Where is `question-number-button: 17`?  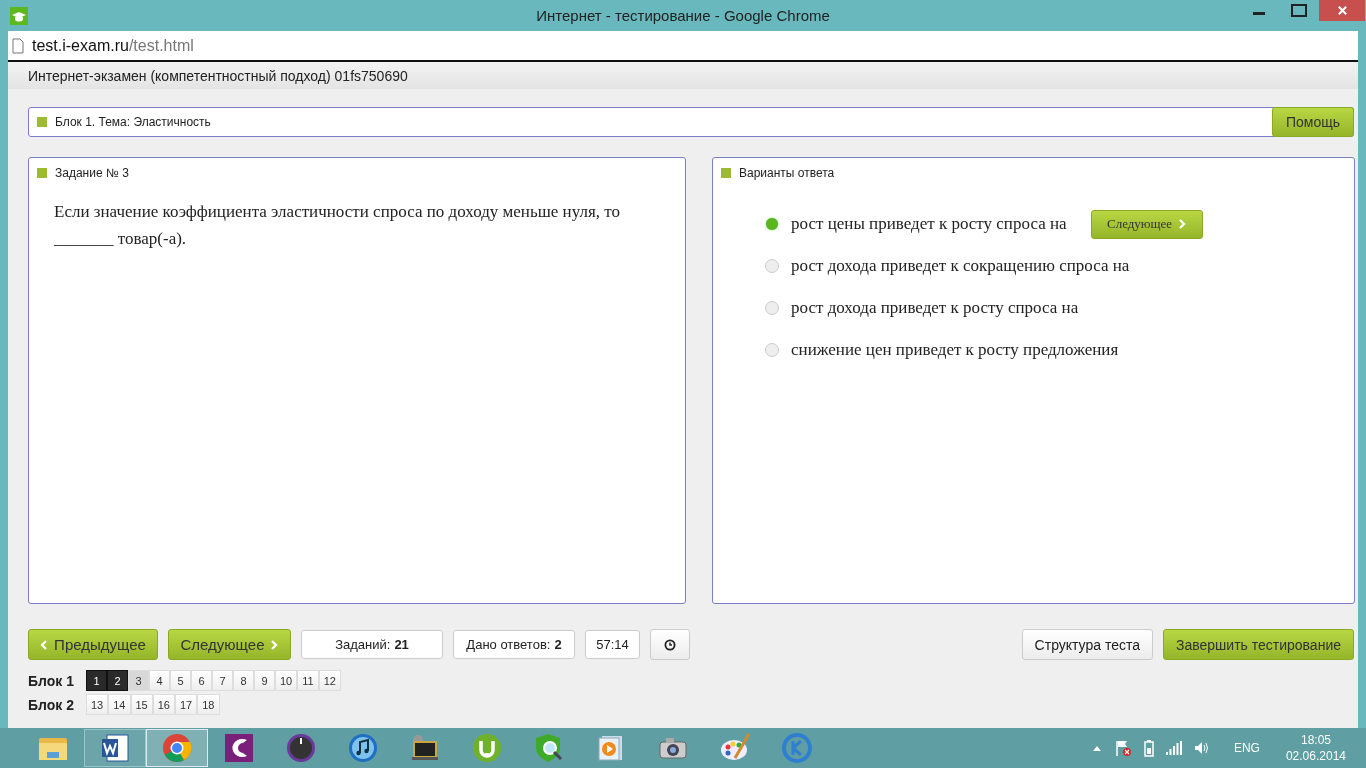
question-number-button: 17 is located at coordinates (186, 704).